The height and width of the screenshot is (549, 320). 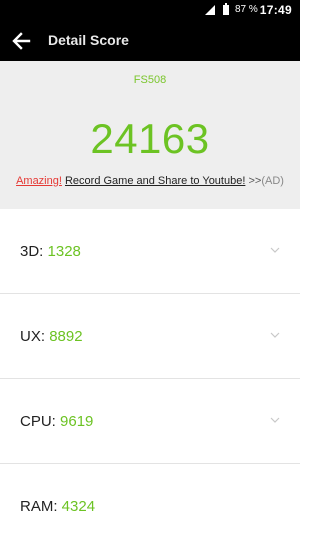 What do you see at coordinates (150, 506) in the screenshot?
I see `score-row-ram: RAM: 4324` at bounding box center [150, 506].